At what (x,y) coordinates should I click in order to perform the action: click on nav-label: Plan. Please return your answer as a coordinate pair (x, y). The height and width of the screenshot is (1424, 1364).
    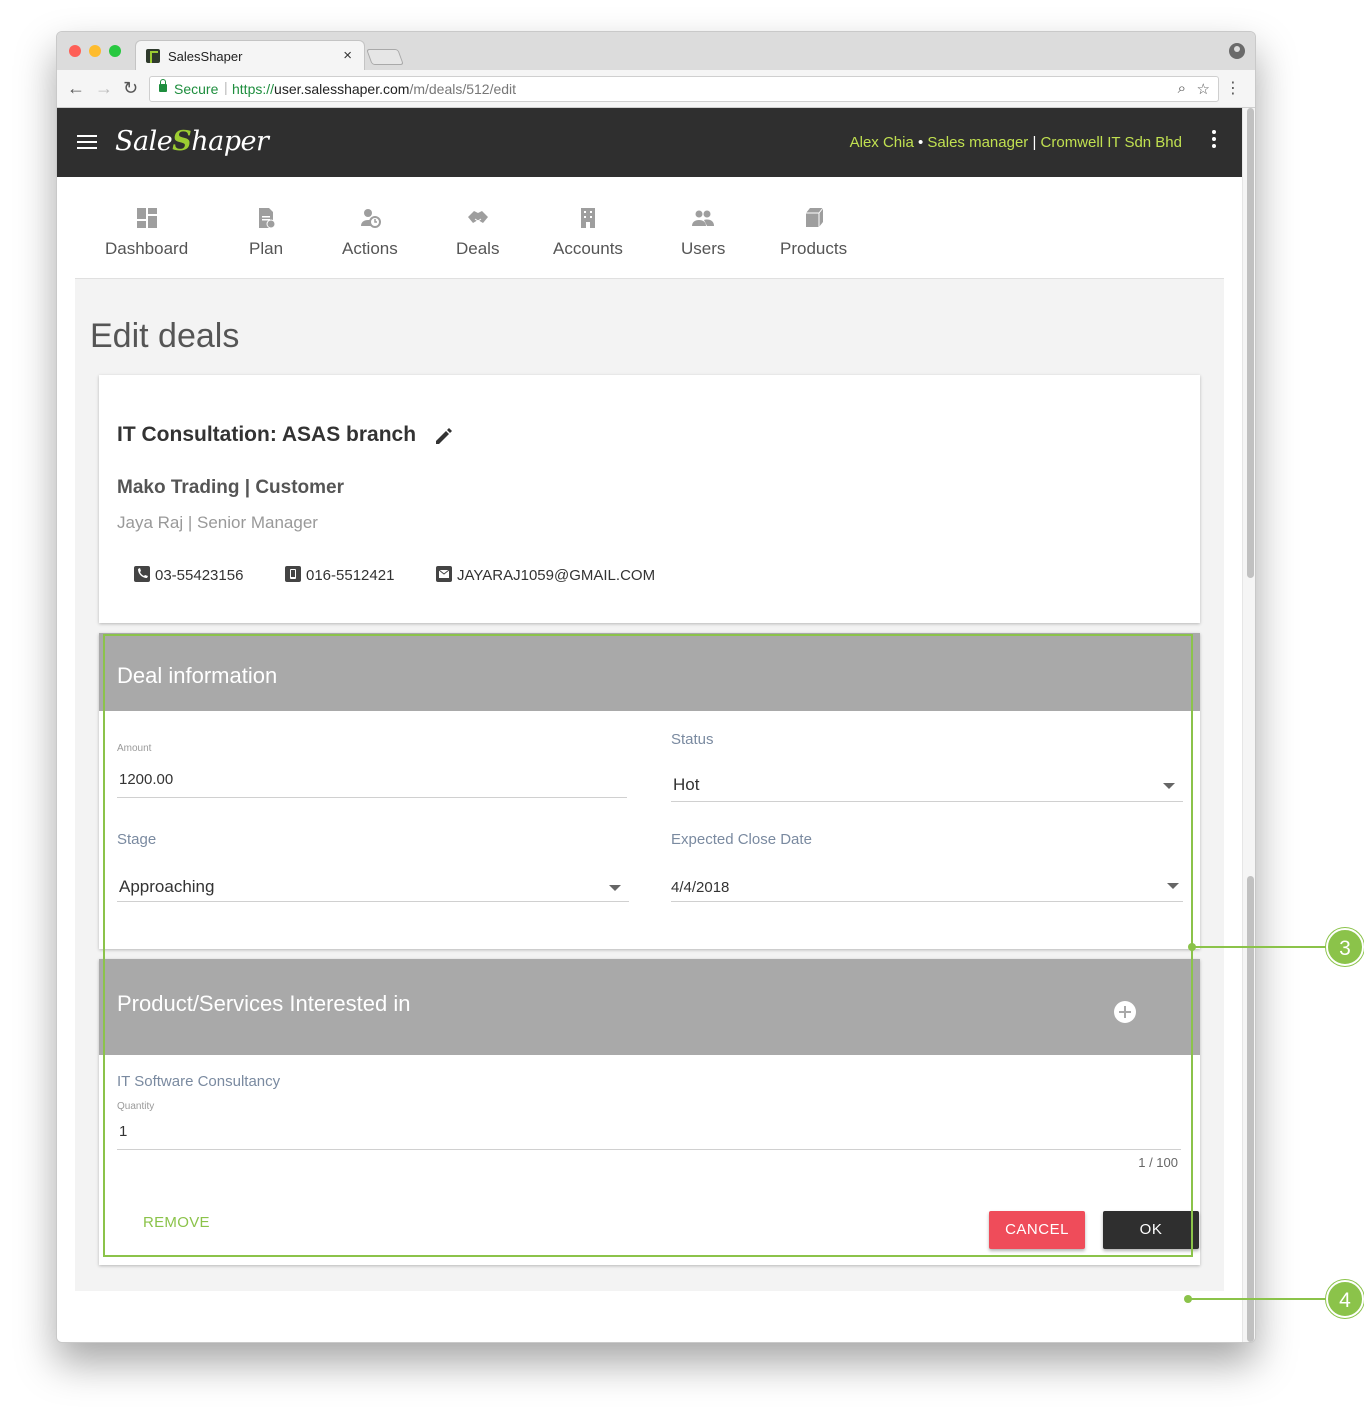
    Looking at the image, I should click on (266, 248).